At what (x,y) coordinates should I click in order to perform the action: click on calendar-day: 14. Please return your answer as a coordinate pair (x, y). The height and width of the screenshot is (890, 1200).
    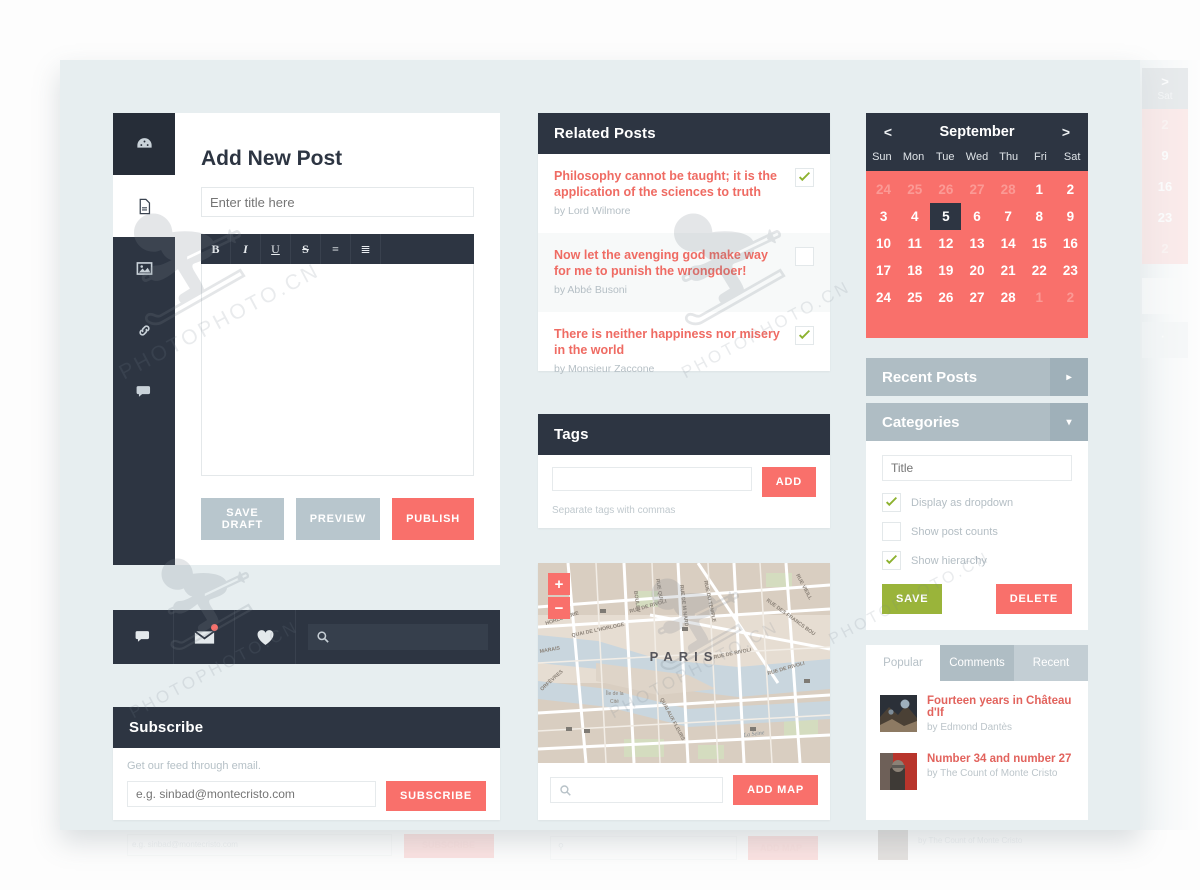
    Looking at the image, I should click on (1008, 243).